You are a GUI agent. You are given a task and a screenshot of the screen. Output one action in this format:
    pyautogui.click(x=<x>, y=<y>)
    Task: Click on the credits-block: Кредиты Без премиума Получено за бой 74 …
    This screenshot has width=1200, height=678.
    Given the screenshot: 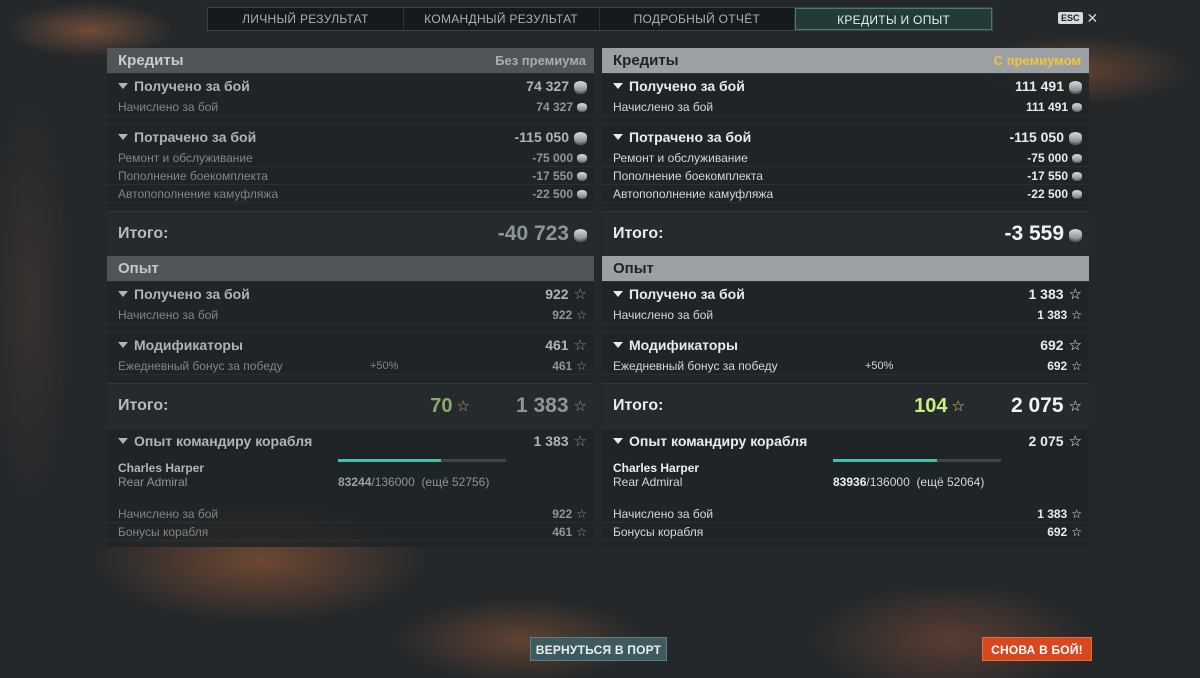 What is the action you would take?
    pyautogui.click(x=350, y=152)
    